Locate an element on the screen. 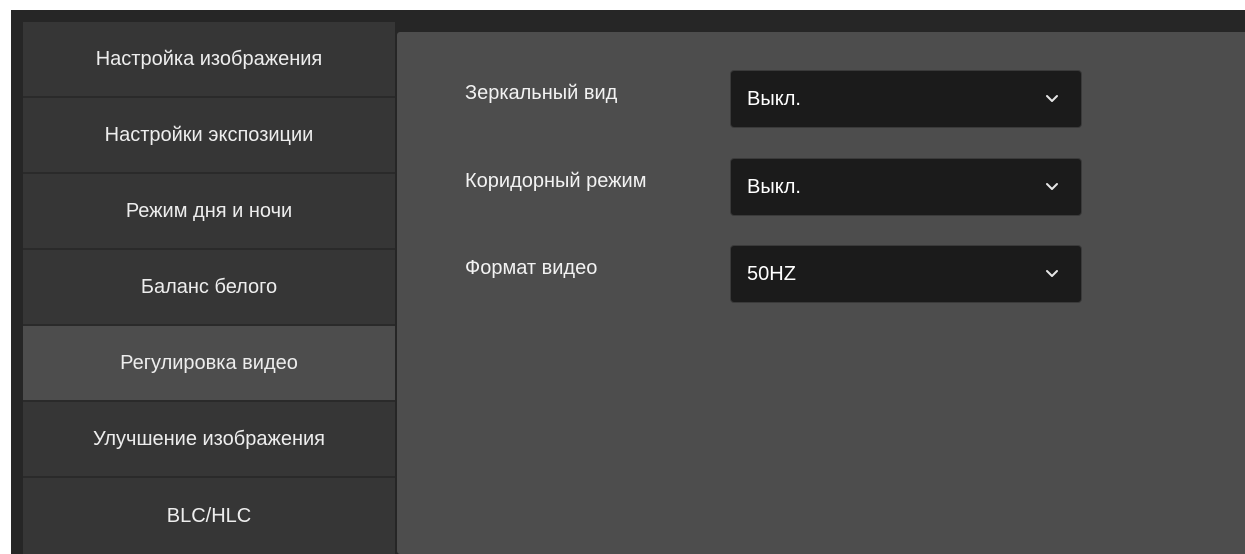  sidebar-item-exposure-settings: Настройки экспозиции is located at coordinates (209, 136).